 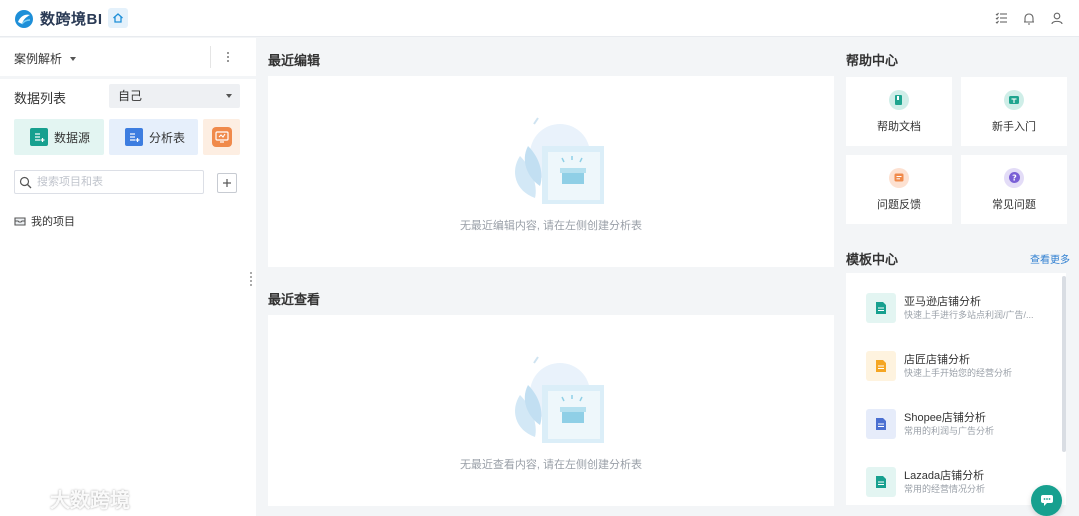 What do you see at coordinates (25, 499) in the screenshot?
I see `watermark-logo-icon` at bounding box center [25, 499].